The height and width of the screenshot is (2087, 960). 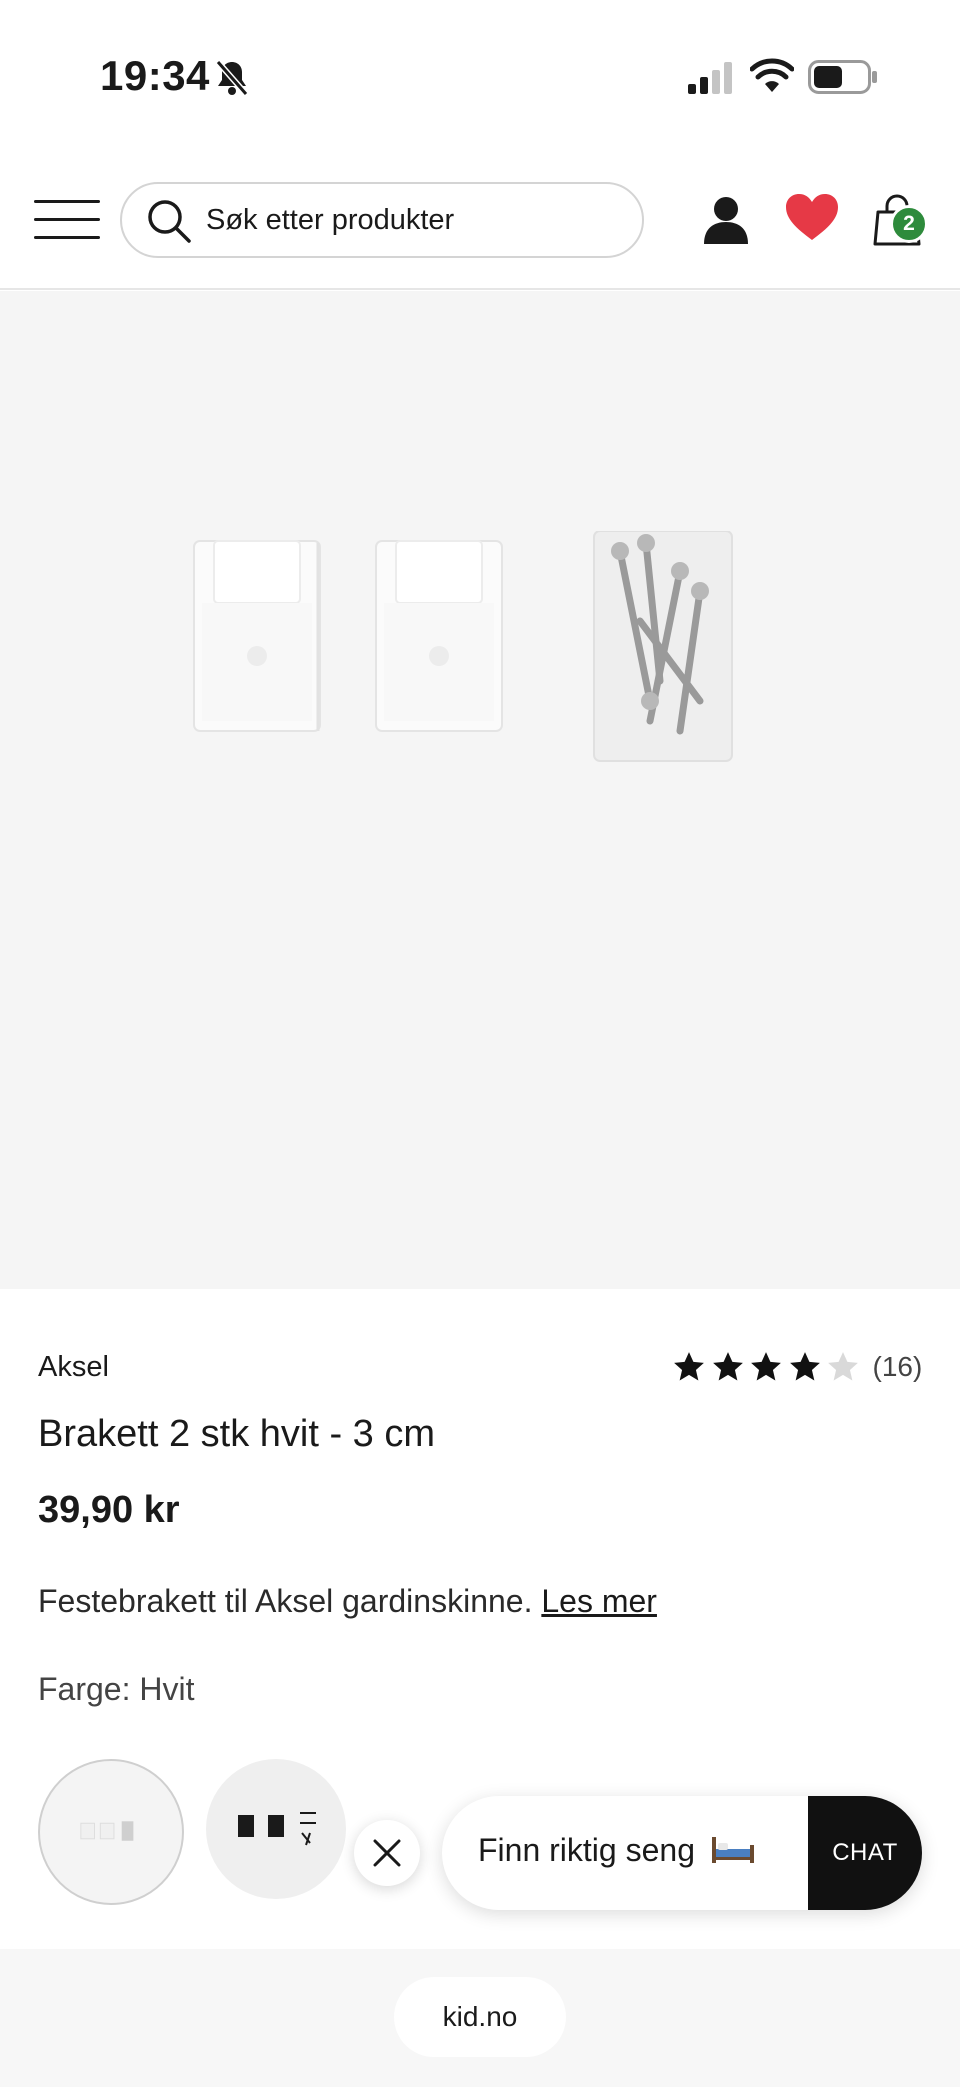 I want to click on bed-icon, so click(x=732, y=1850).